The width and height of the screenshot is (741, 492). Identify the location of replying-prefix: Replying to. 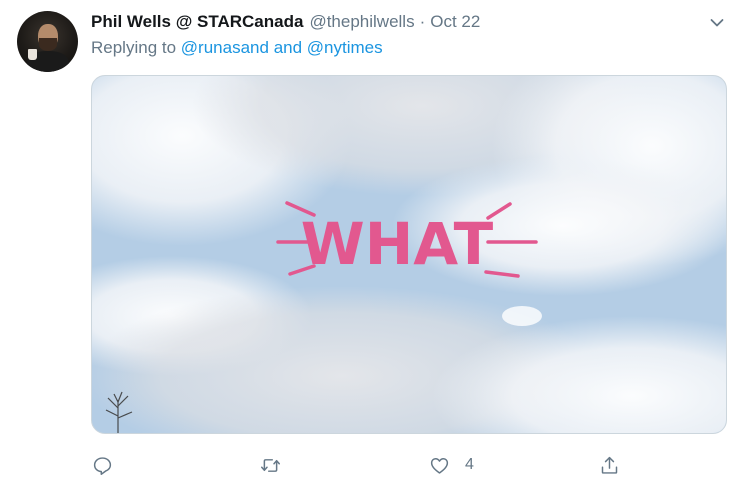
(134, 47).